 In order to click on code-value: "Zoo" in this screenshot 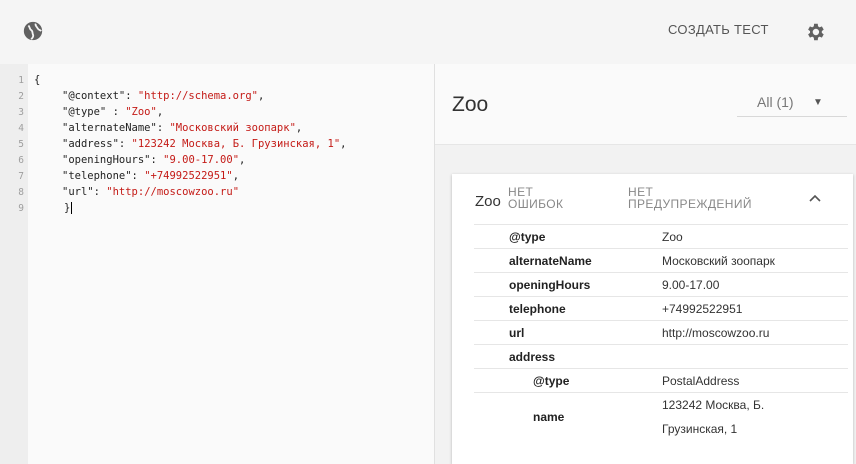, I will do `click(141, 112)`.